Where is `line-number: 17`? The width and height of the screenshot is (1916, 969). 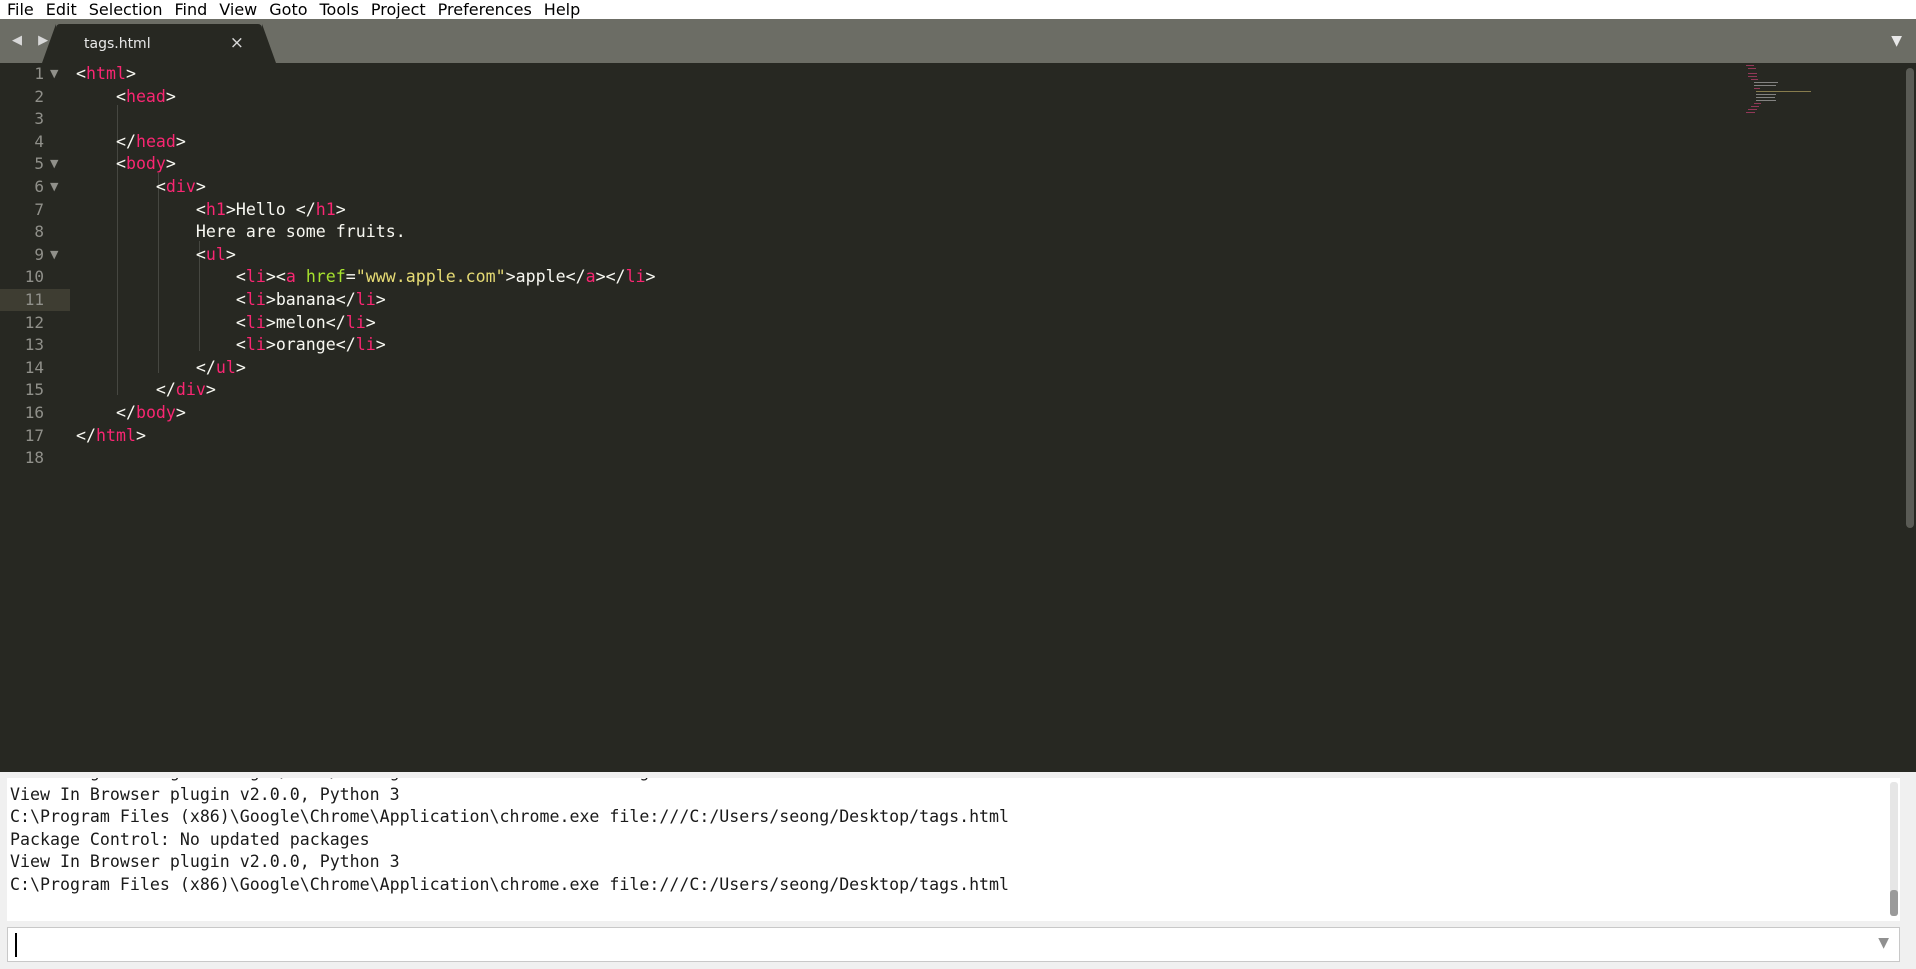 line-number: 17 is located at coordinates (34, 435).